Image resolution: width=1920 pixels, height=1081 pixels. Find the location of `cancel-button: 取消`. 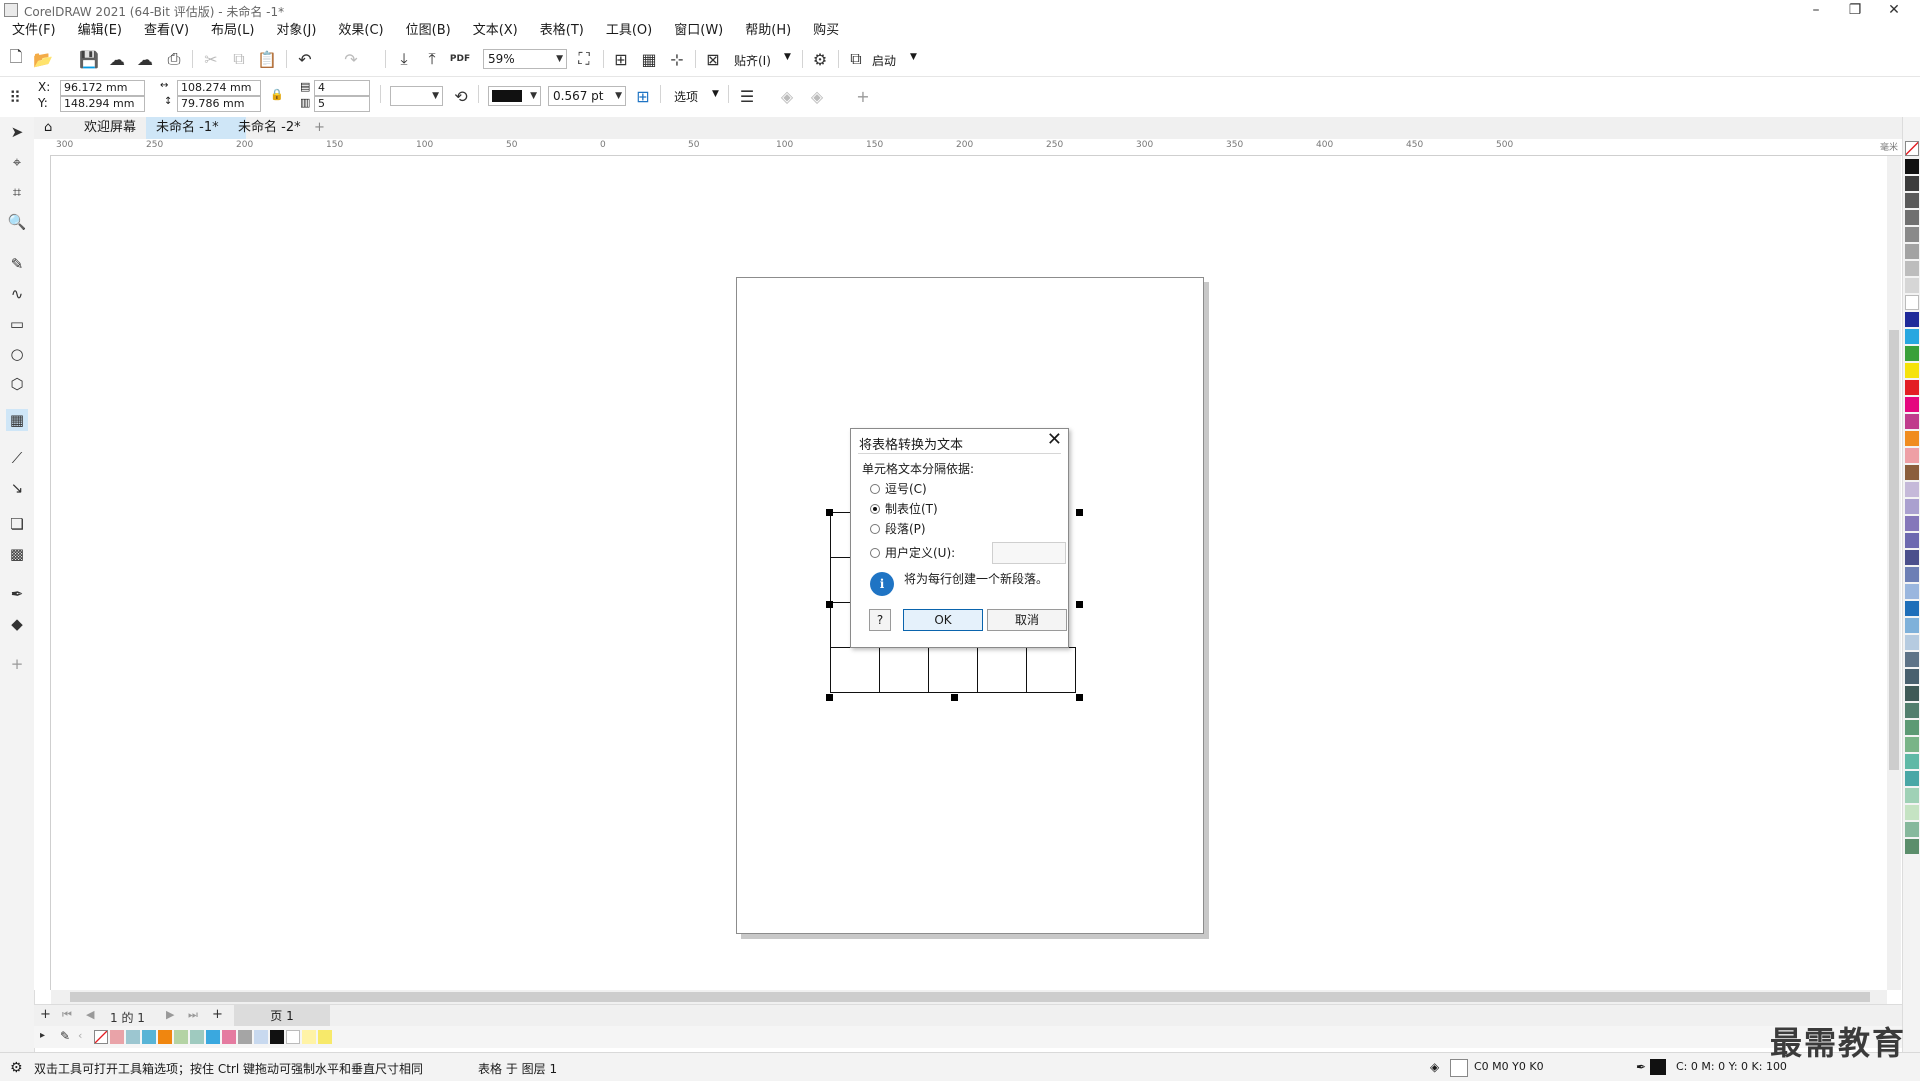

cancel-button: 取消 is located at coordinates (1027, 620).